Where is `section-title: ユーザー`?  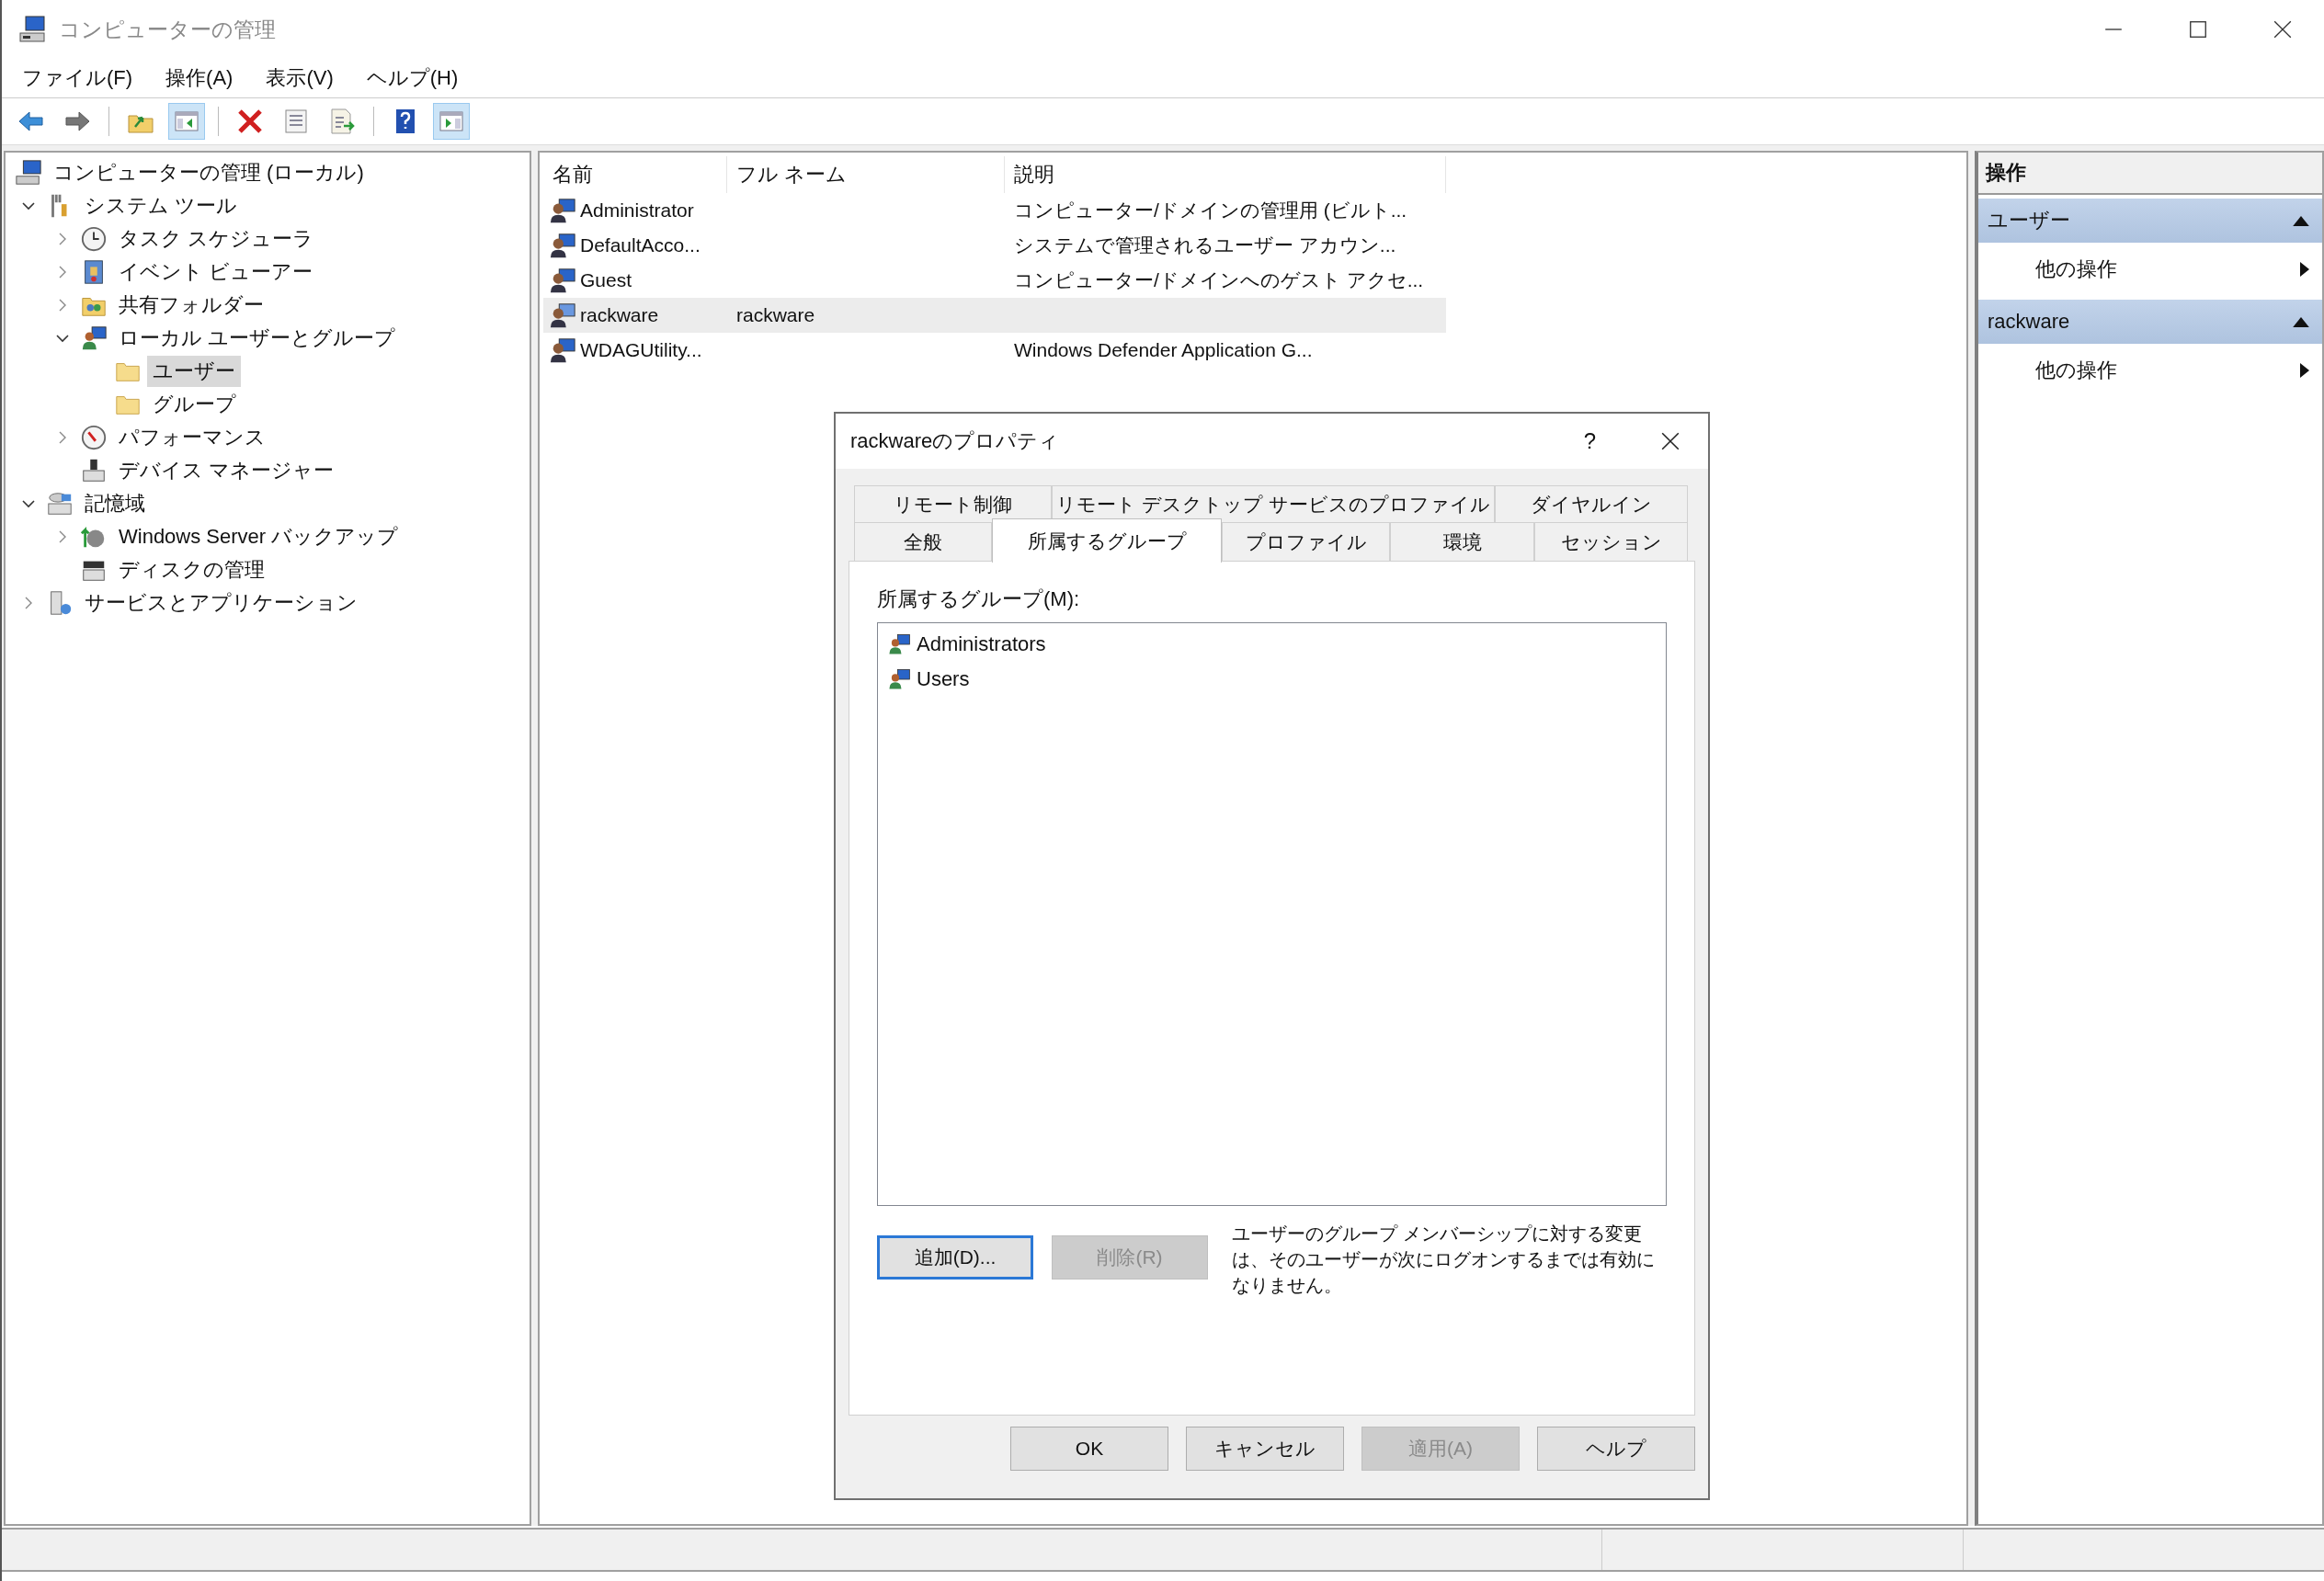
section-title: ユーザー is located at coordinates (2029, 220).